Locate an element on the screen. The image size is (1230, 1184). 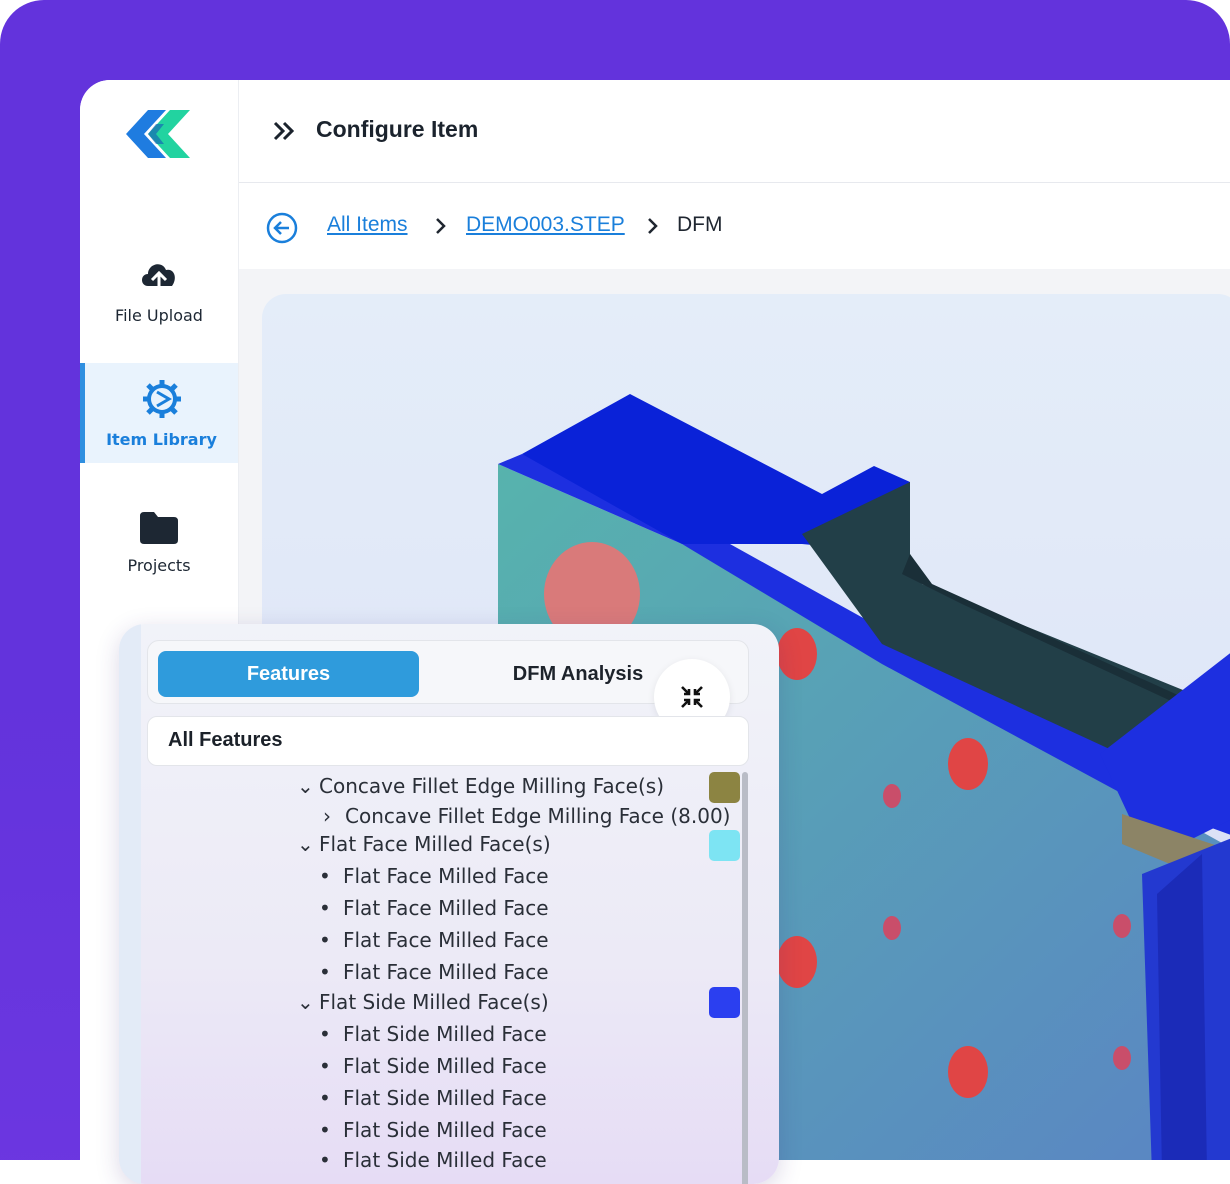
cloud-upload-icon is located at coordinates (158, 278).